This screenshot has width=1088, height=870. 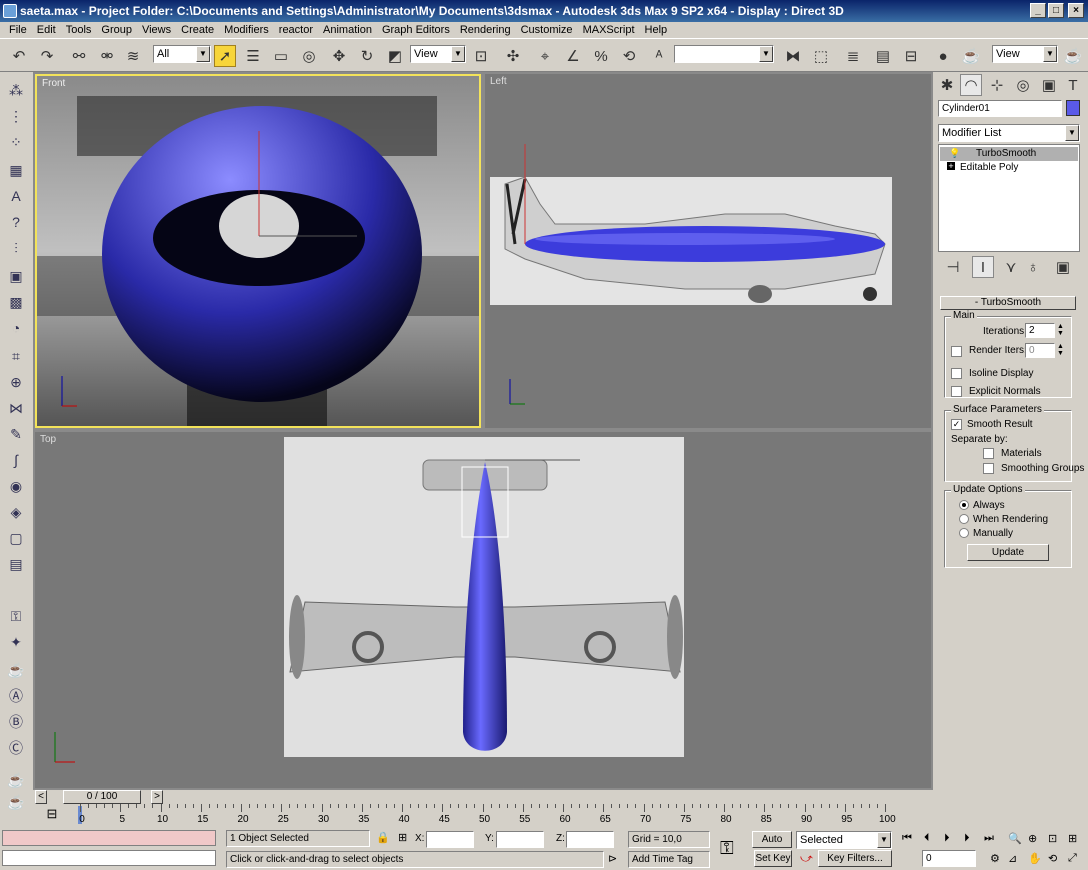 What do you see at coordinates (1015, 838) in the screenshot?
I see `zoom-icon: 🔍` at bounding box center [1015, 838].